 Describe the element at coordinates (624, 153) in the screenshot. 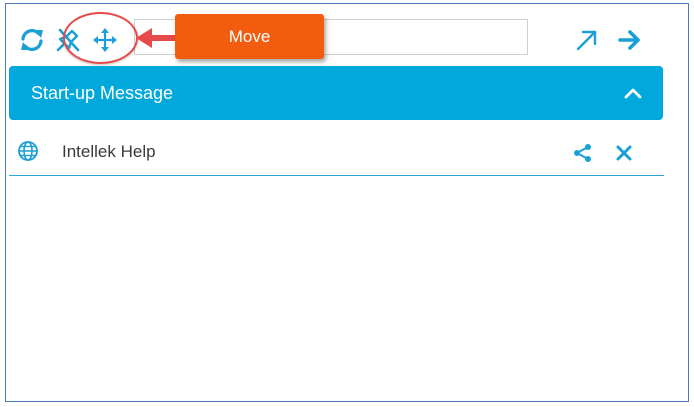

I see `close-icon` at that location.